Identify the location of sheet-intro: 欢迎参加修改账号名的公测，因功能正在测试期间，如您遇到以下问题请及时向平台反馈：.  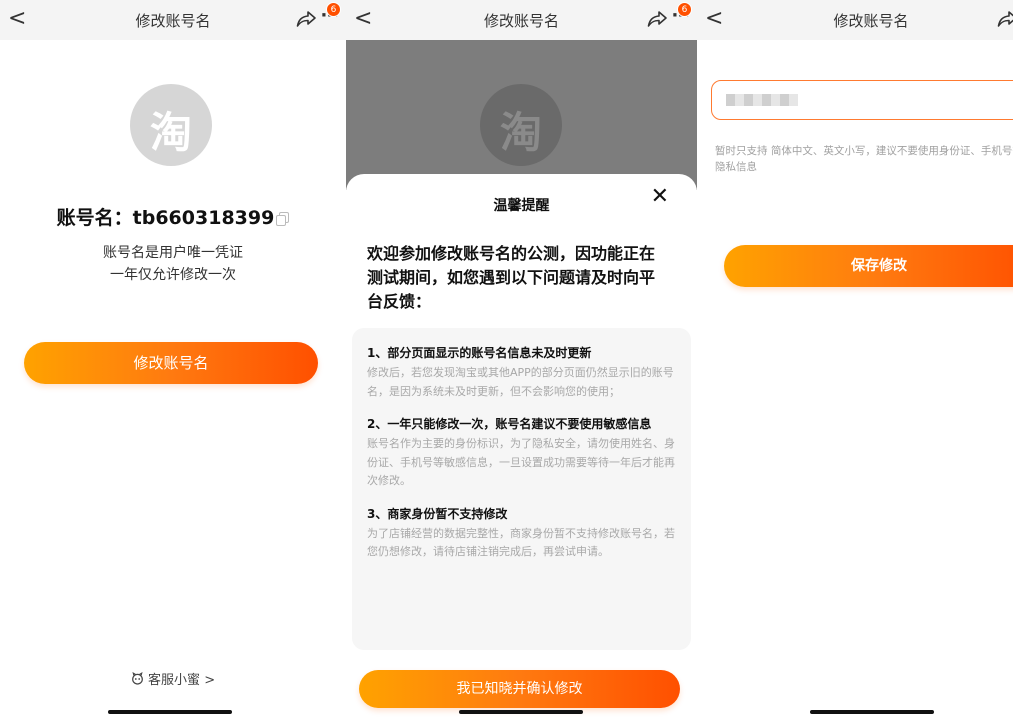
(511, 277).